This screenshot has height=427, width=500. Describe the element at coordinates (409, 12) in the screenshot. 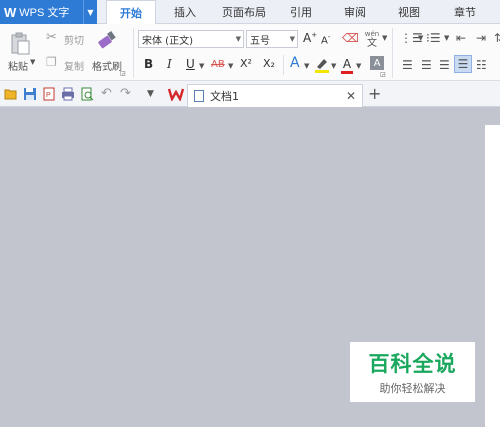

I see `tab-view: 视图` at that location.